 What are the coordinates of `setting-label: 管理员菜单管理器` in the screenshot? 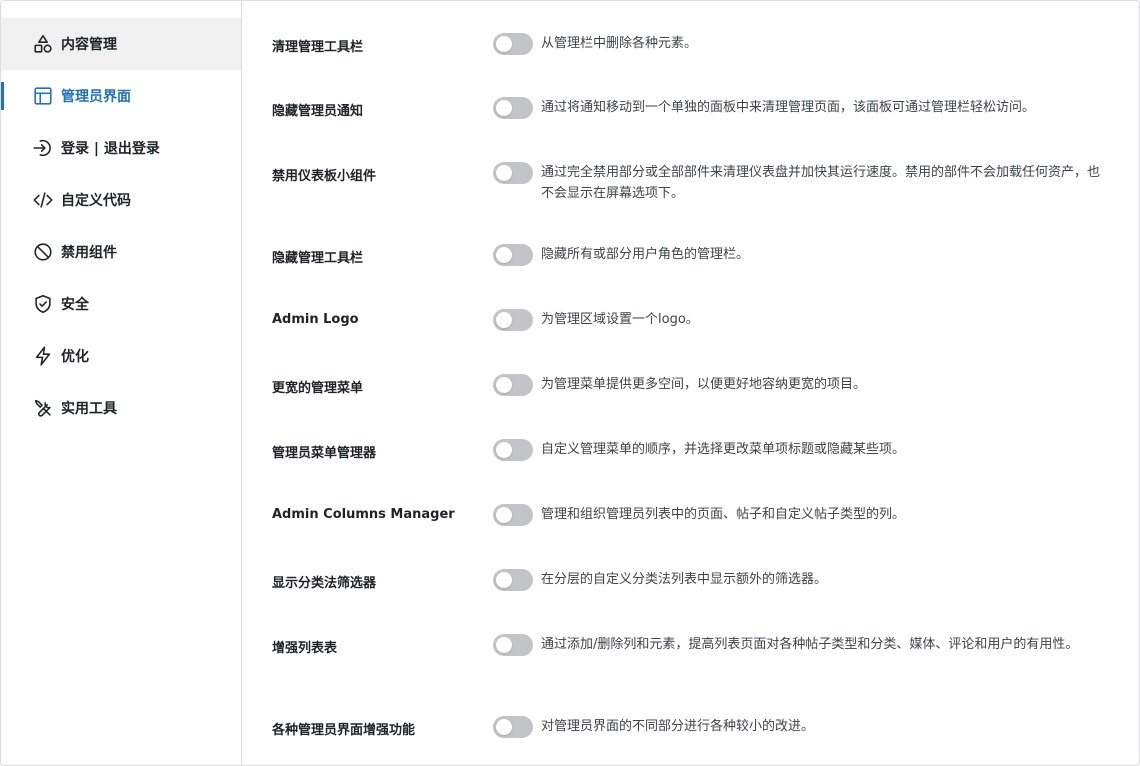 It's located at (324, 453).